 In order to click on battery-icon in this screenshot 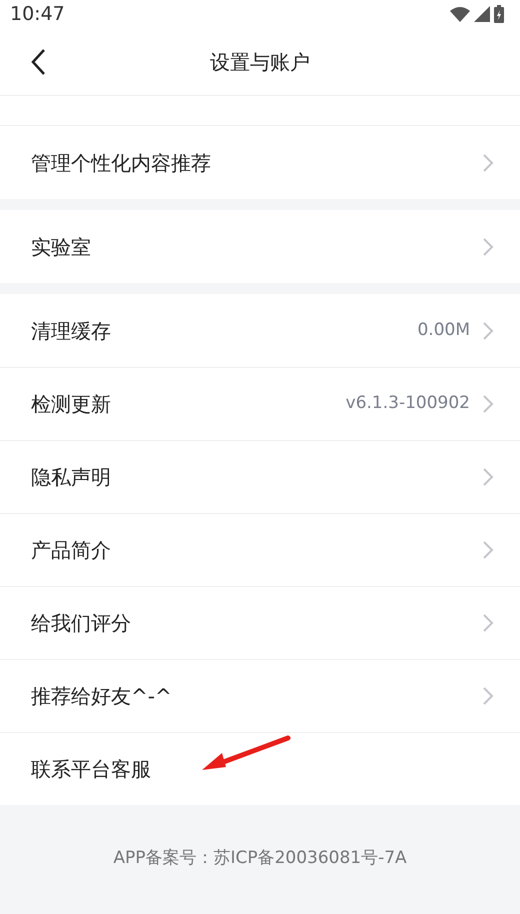, I will do `click(499, 14)`.